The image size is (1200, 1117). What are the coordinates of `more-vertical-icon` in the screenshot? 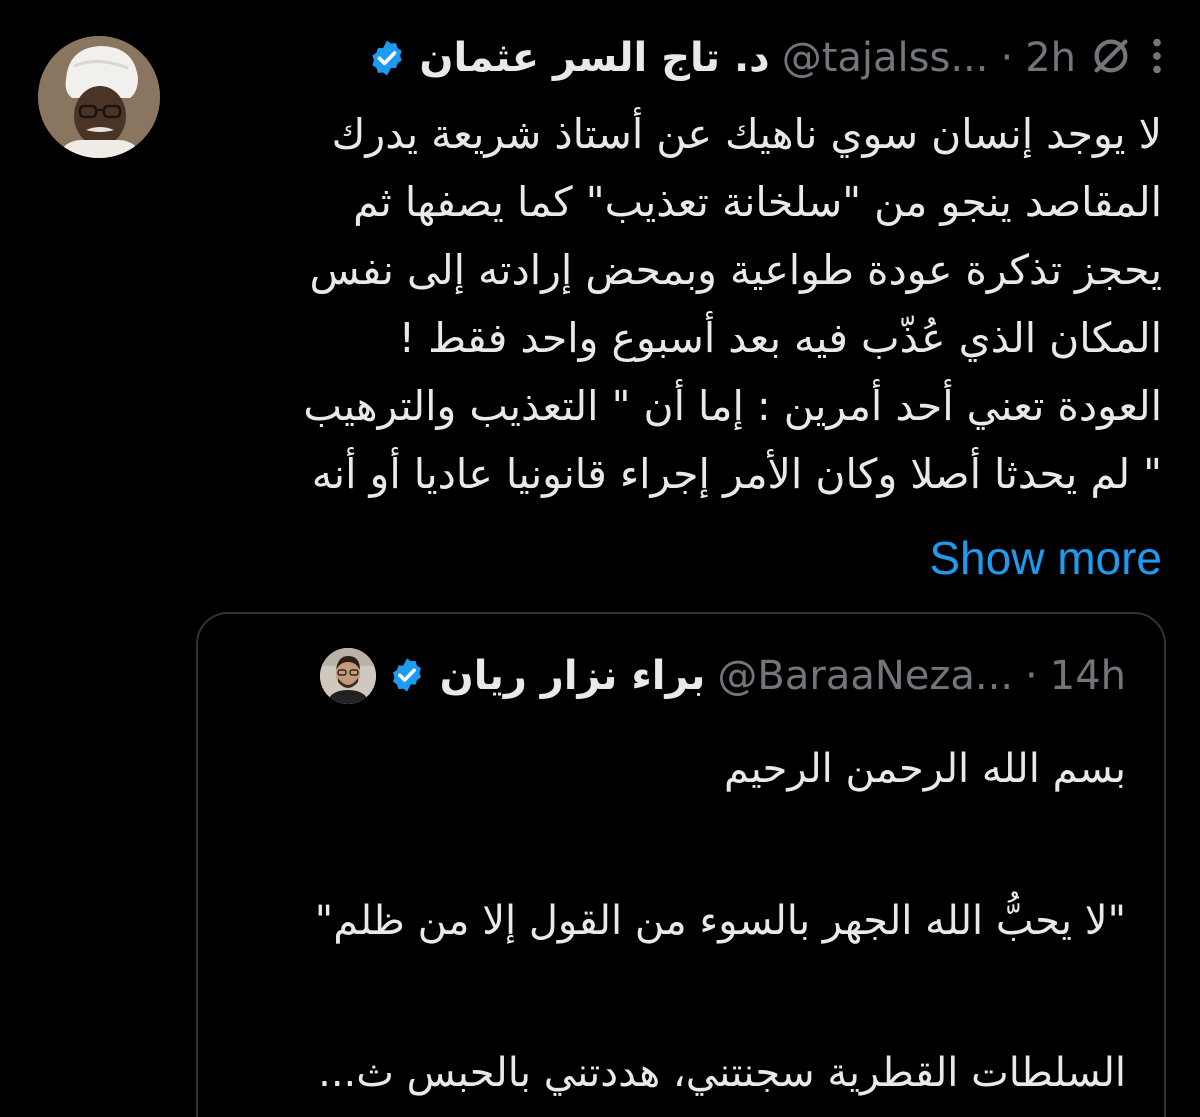 It's located at (1157, 58).